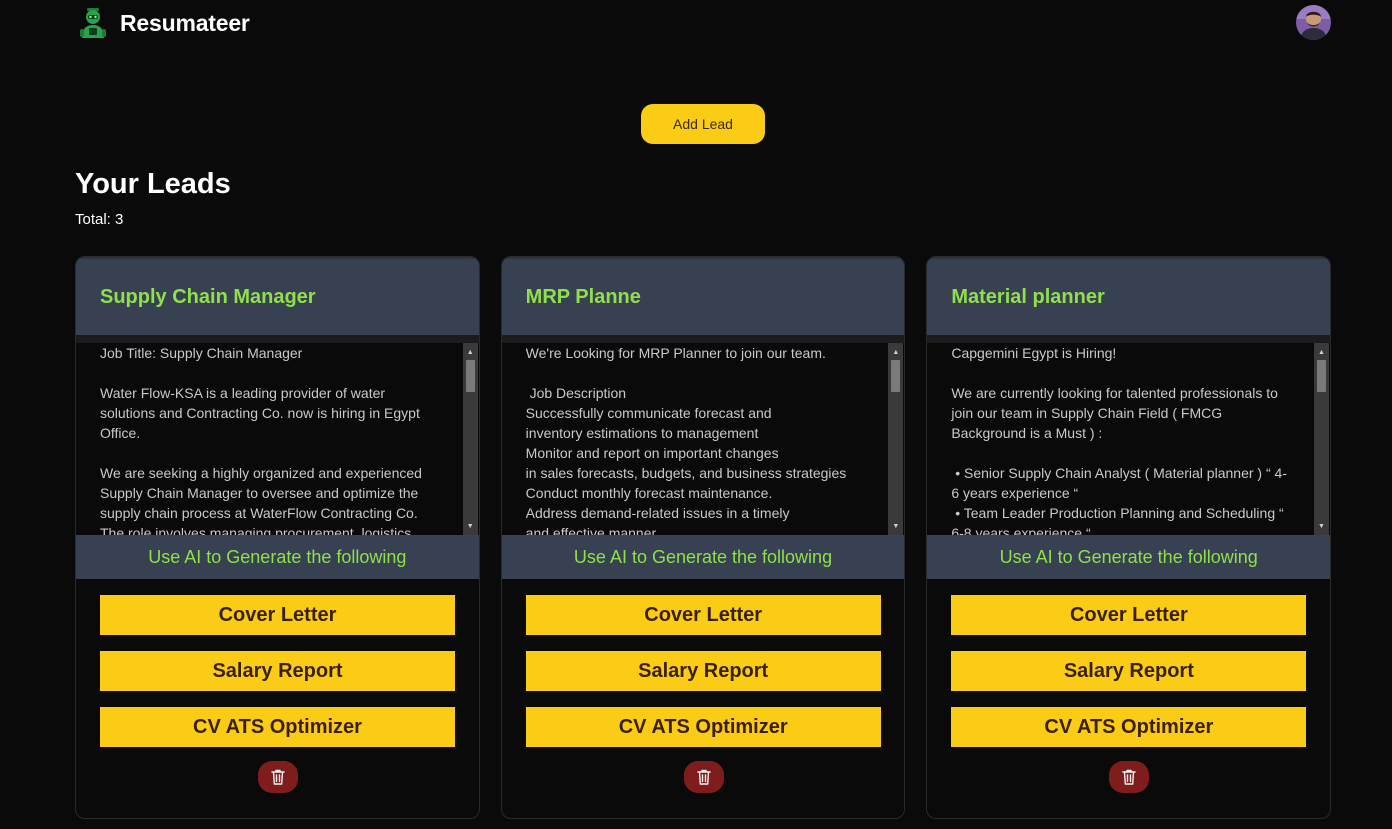 This screenshot has height=829, width=1392. What do you see at coordinates (583, 296) in the screenshot?
I see `lead-title: MRP Planne` at bounding box center [583, 296].